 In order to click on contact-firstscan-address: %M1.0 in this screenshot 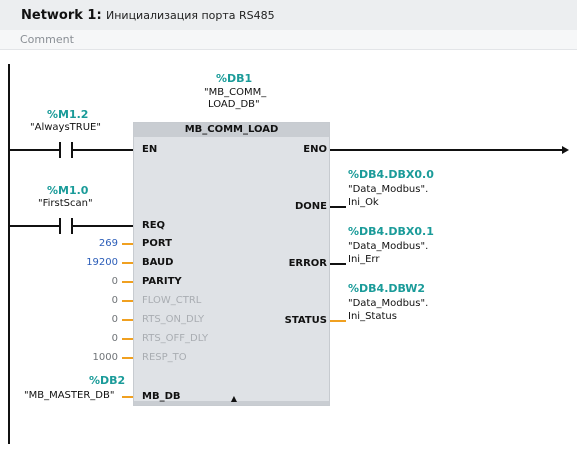, I will do `click(67, 190)`.